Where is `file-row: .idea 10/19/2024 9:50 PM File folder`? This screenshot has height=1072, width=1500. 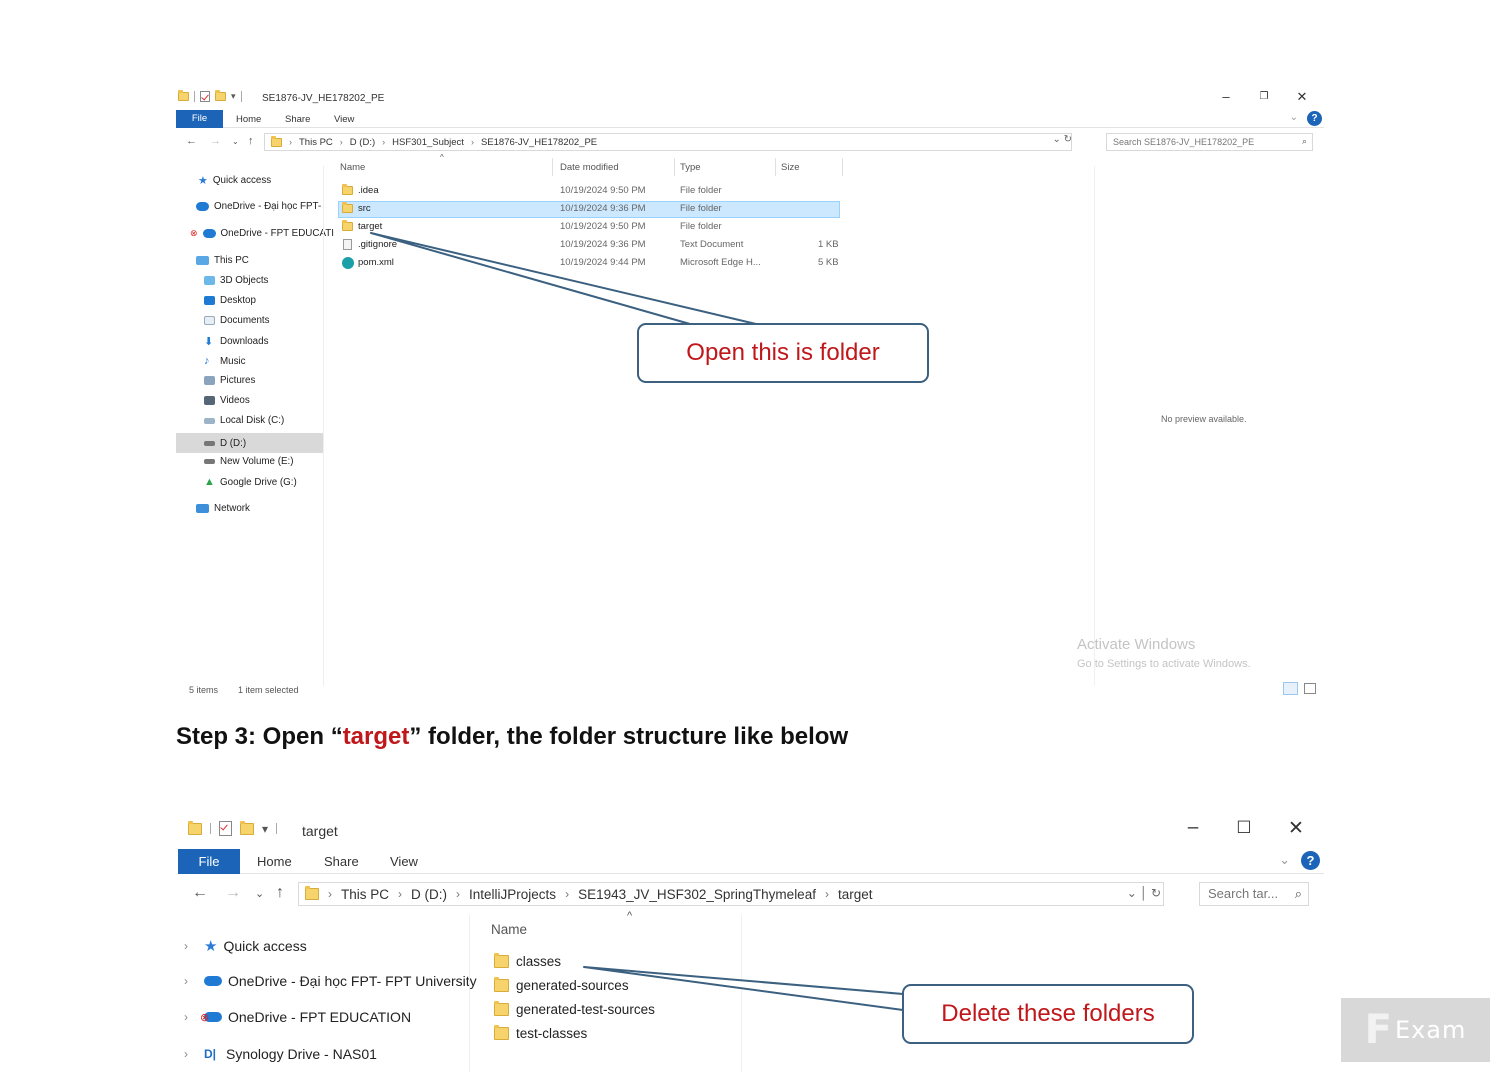
file-row: .idea 10/19/2024 9:50 PM File folder is located at coordinates (589, 191).